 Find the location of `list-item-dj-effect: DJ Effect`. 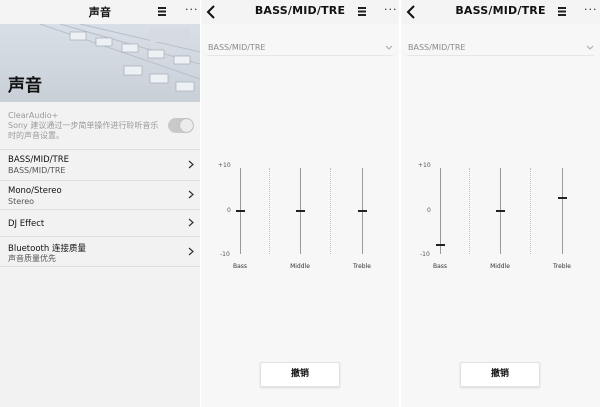

list-item-dj-effect: DJ Effect is located at coordinates (100, 222).